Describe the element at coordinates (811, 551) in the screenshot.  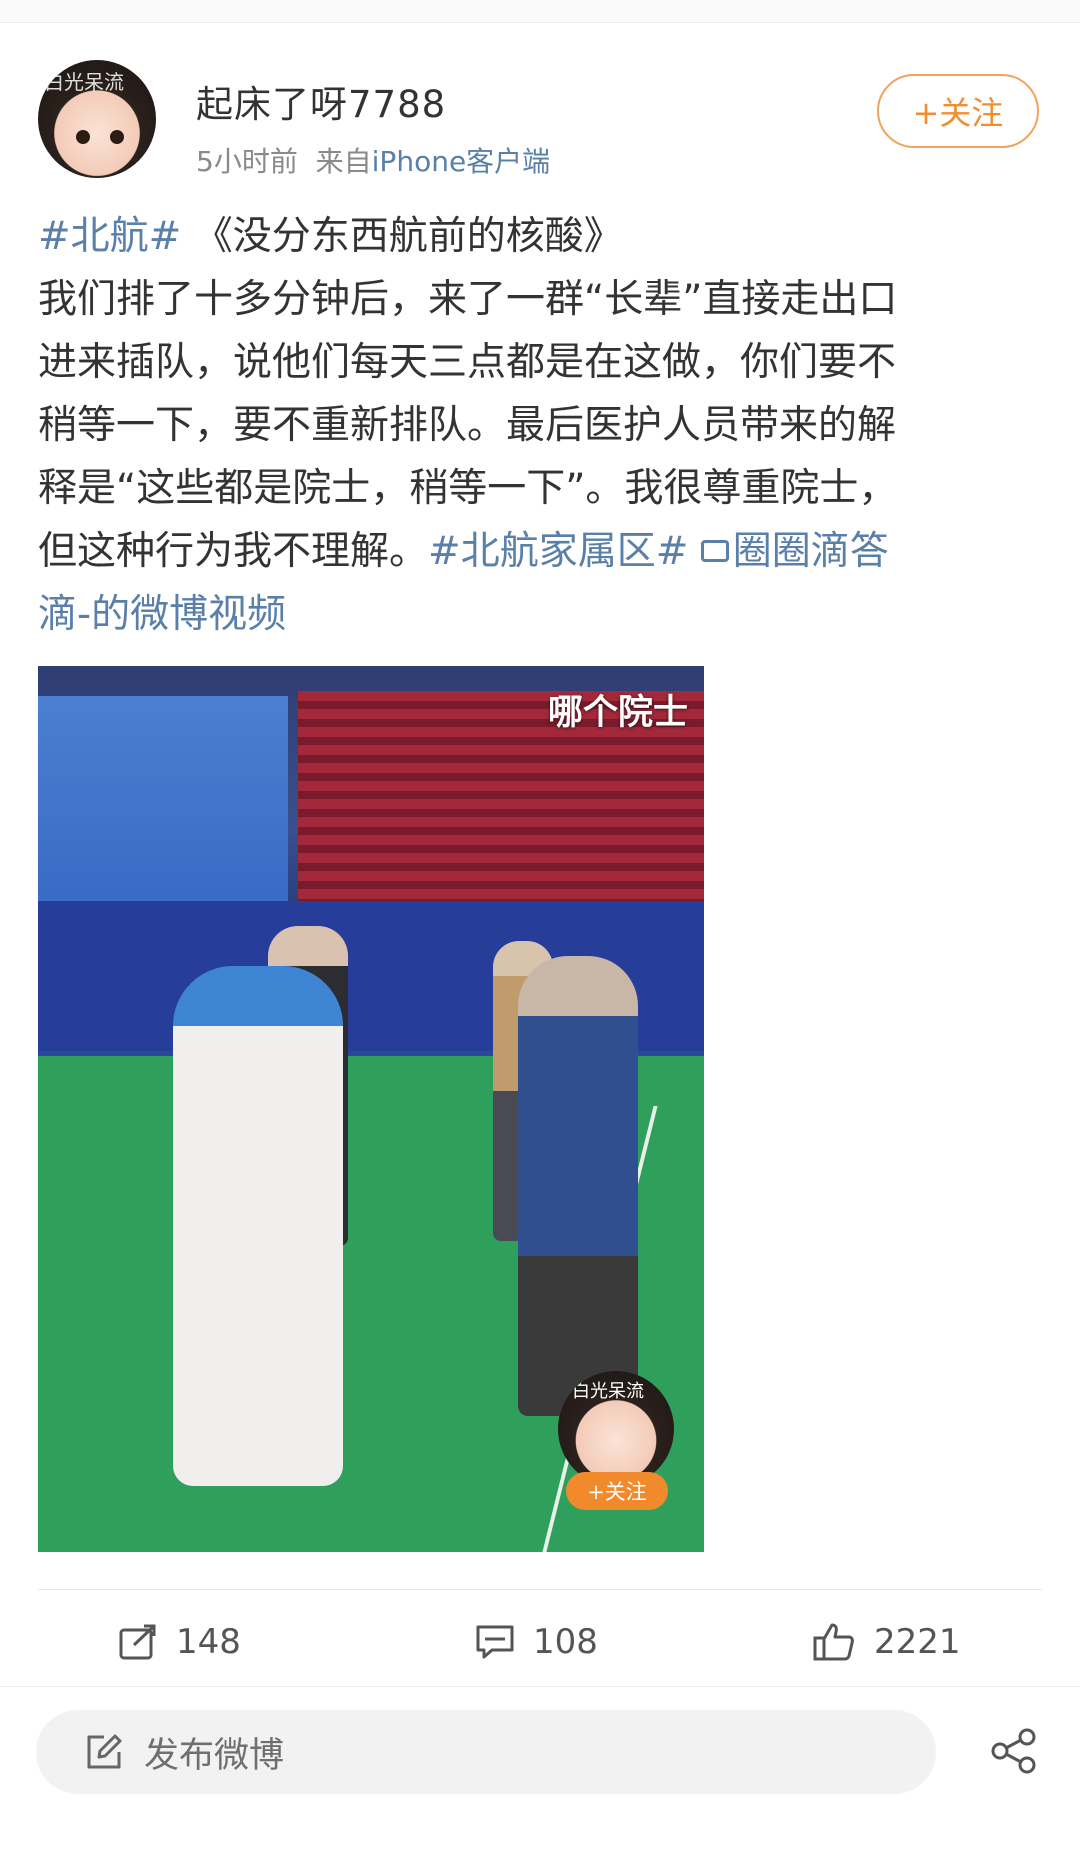
I see `video-link-part-1: 圈圈滴答` at that location.